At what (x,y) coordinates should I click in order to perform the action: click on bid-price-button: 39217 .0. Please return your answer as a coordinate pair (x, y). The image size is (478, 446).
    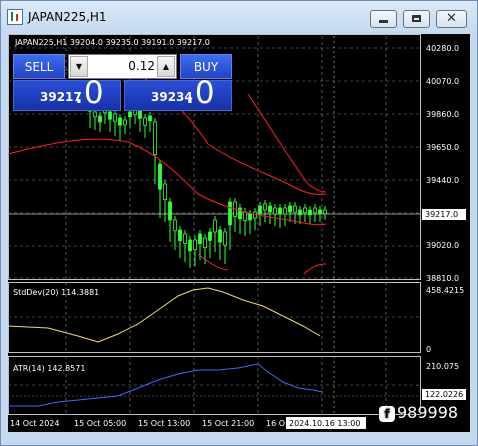
    Looking at the image, I should click on (67, 93).